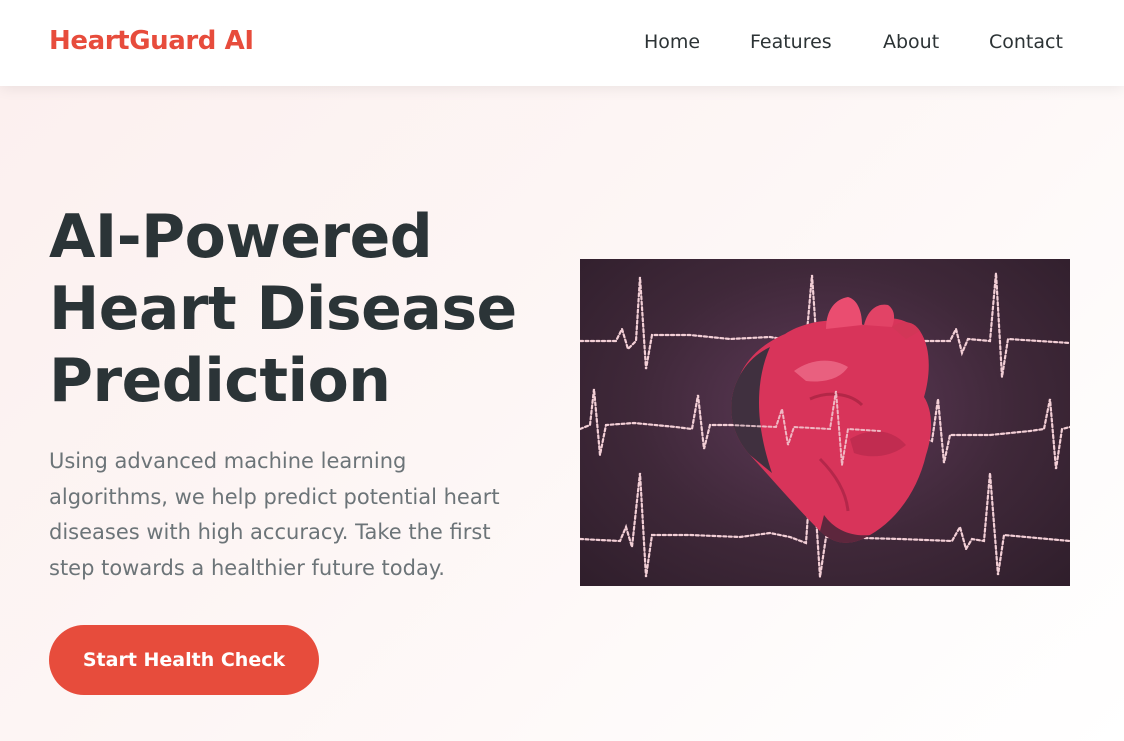 The image size is (1124, 741). What do you see at coordinates (247, 567) in the screenshot?
I see `hero-description-line: step towards a healthier future today.` at bounding box center [247, 567].